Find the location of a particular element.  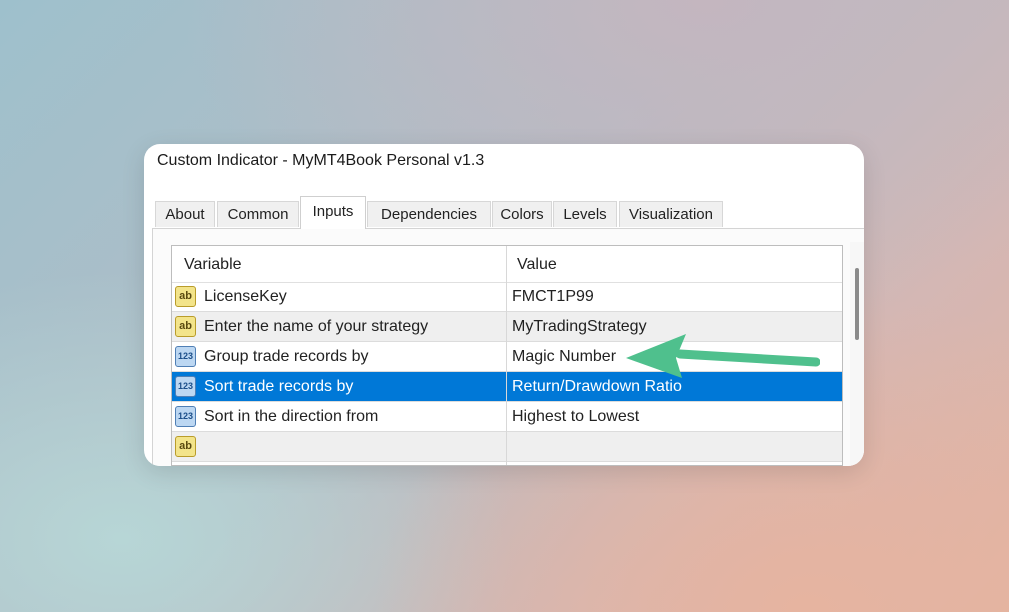

table-row: ab is located at coordinates (507, 447).